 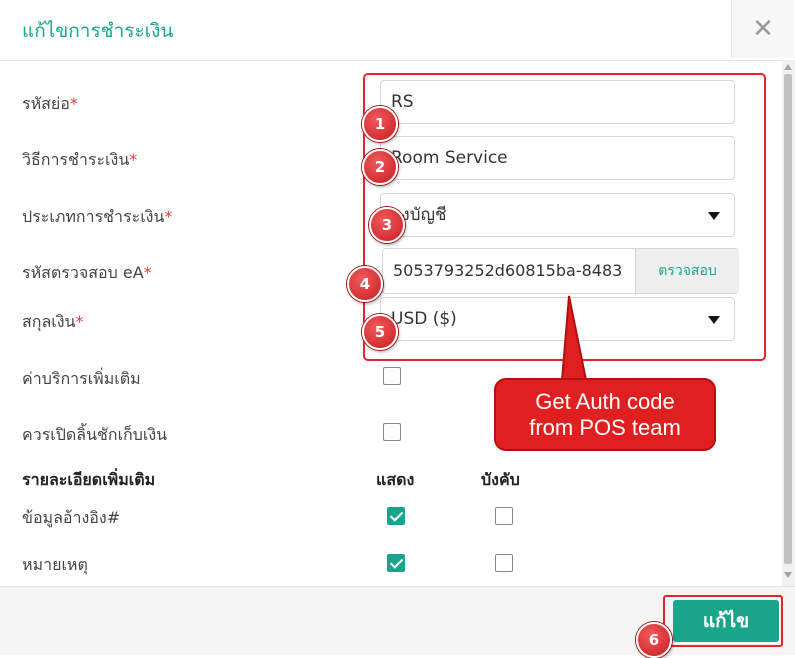 What do you see at coordinates (392, 432) in the screenshot?
I see `open-drawer-checkbox` at bounding box center [392, 432].